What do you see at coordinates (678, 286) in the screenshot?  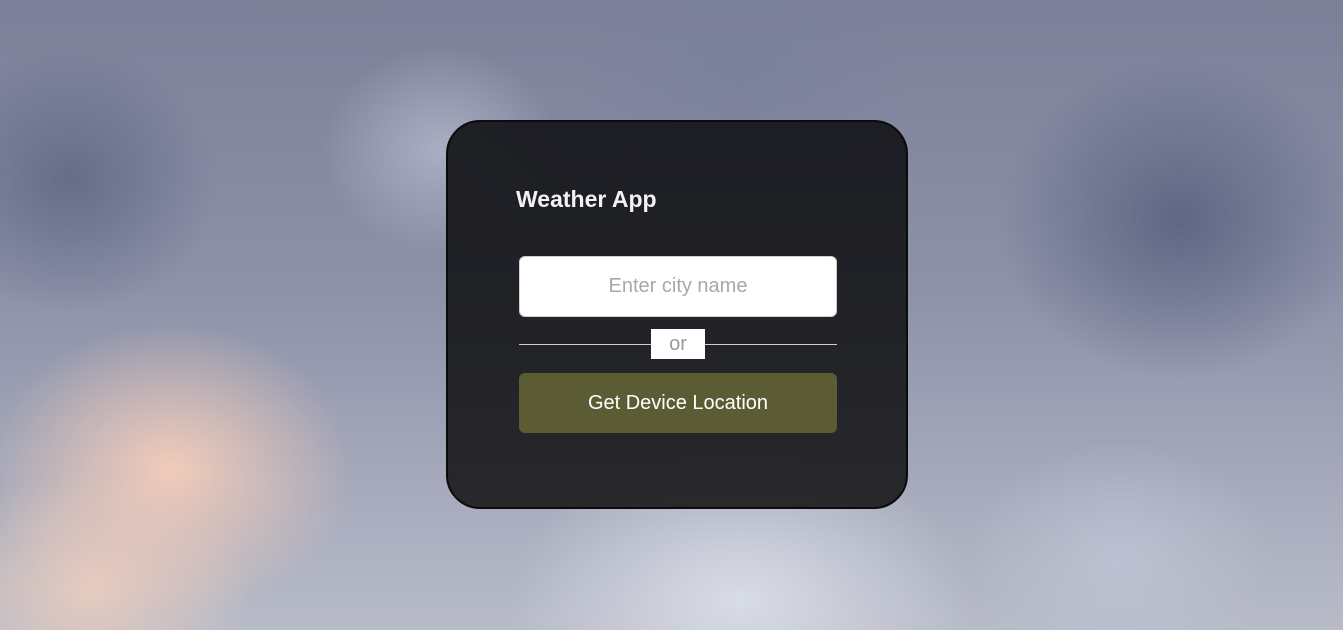 I see `city-search-input` at bounding box center [678, 286].